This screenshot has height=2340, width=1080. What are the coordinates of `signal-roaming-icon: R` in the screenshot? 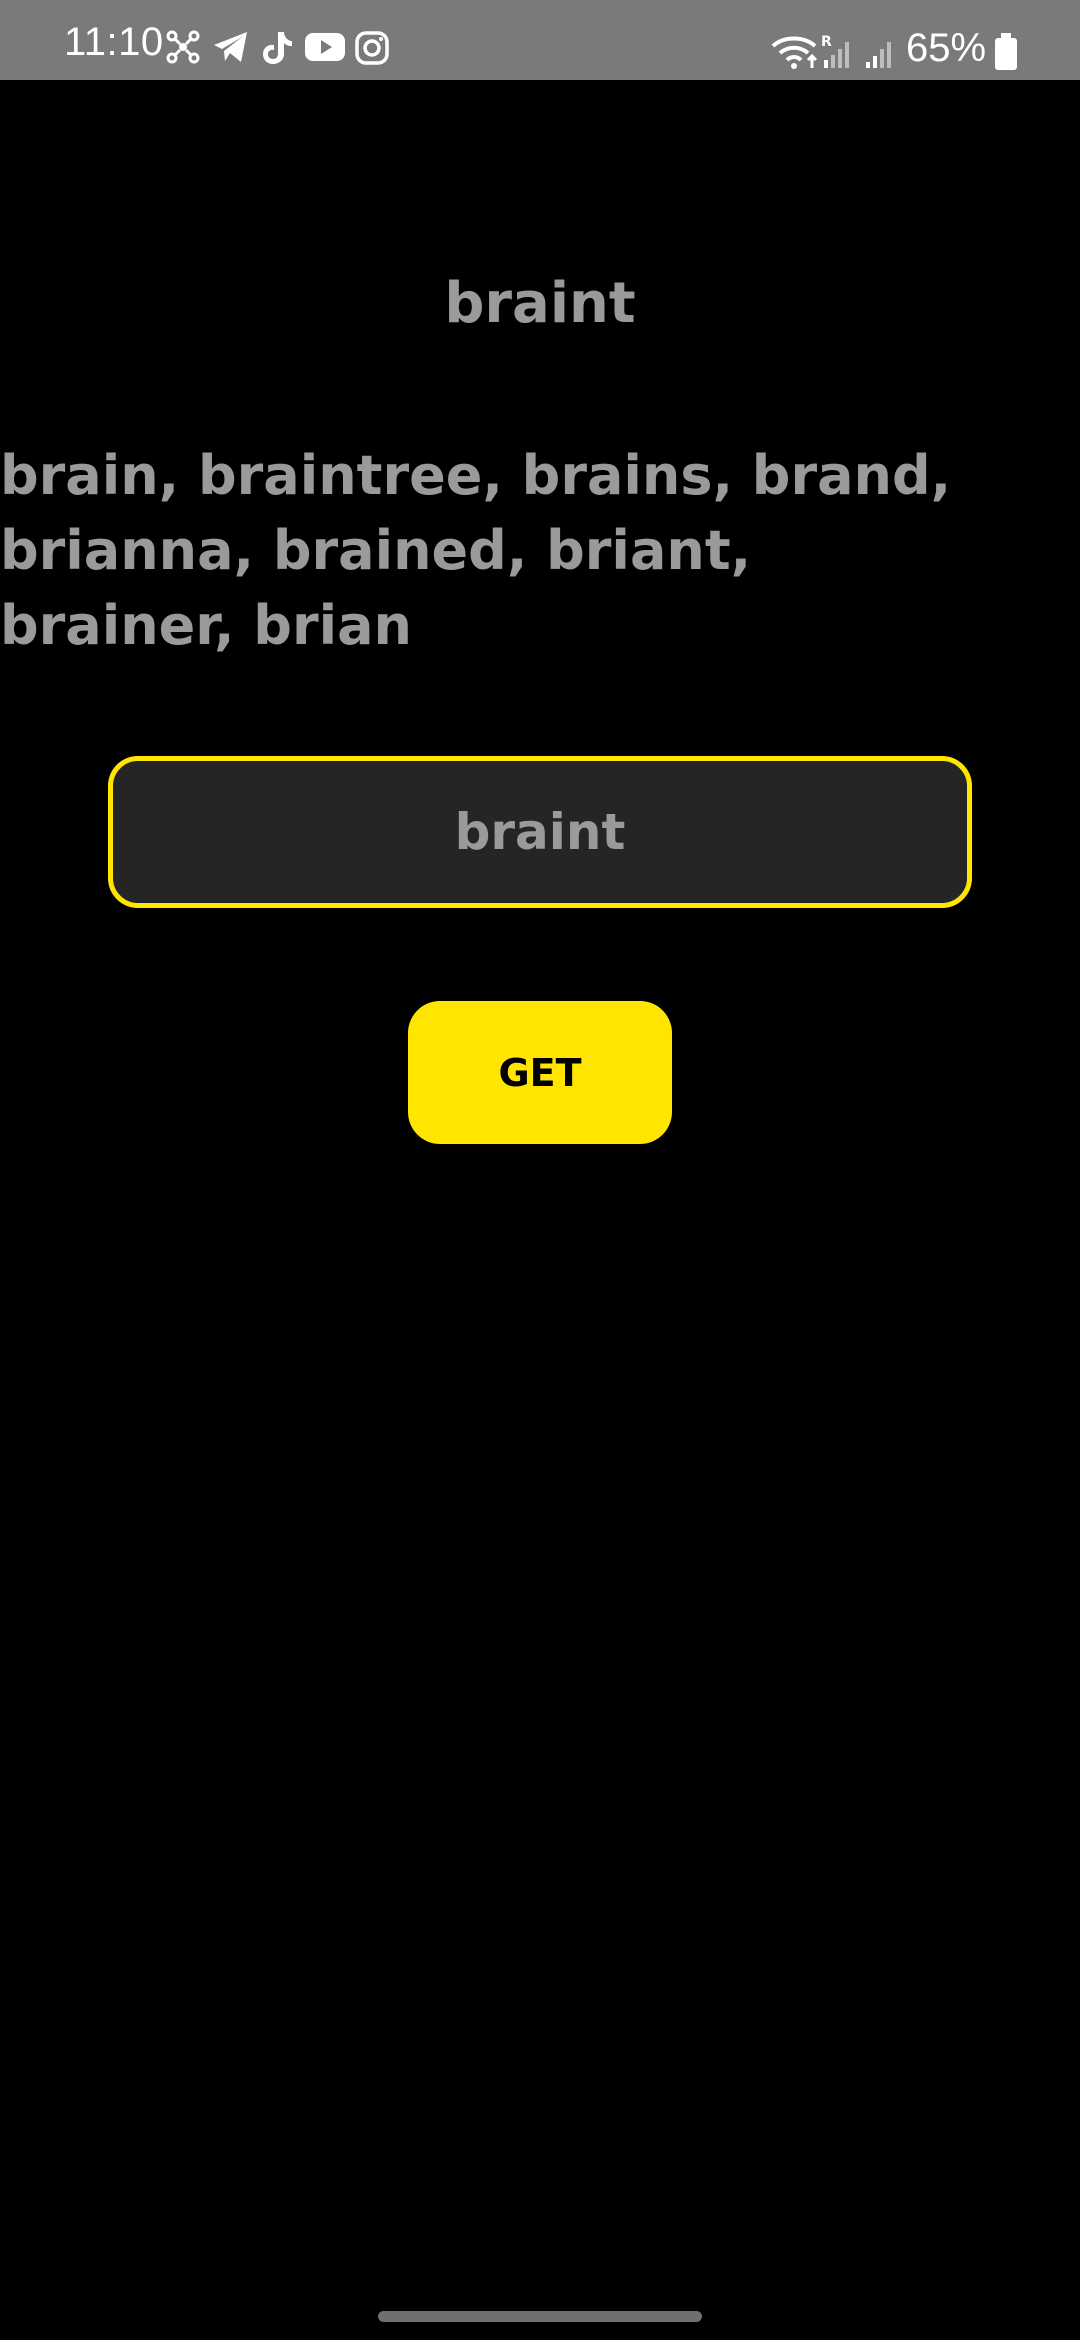 It's located at (835, 51).